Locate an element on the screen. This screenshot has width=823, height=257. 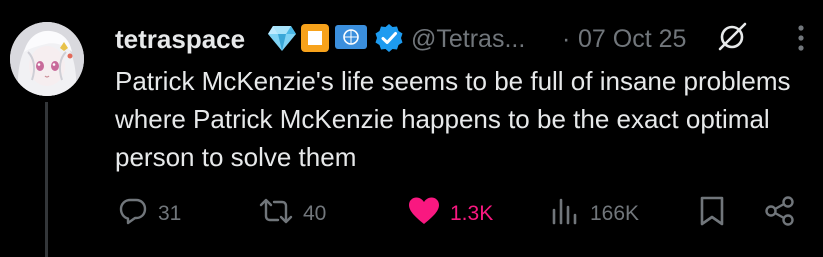
bookmark-button is located at coordinates (714, 212).